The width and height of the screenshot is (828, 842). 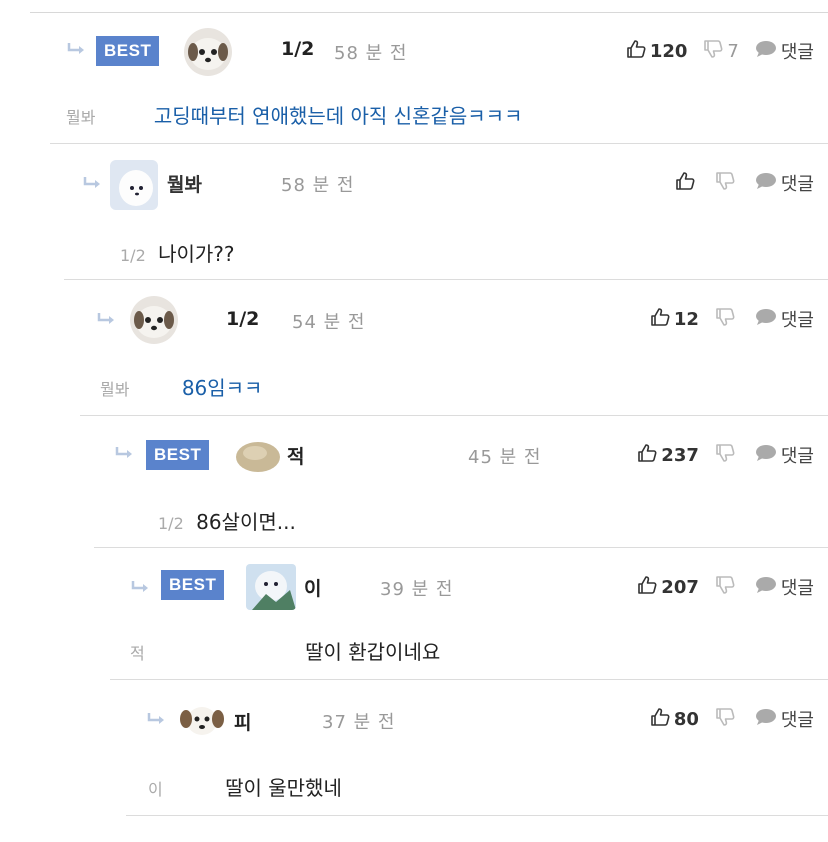 I want to click on comment-text: 딸이 환갑이네요, so click(x=373, y=652).